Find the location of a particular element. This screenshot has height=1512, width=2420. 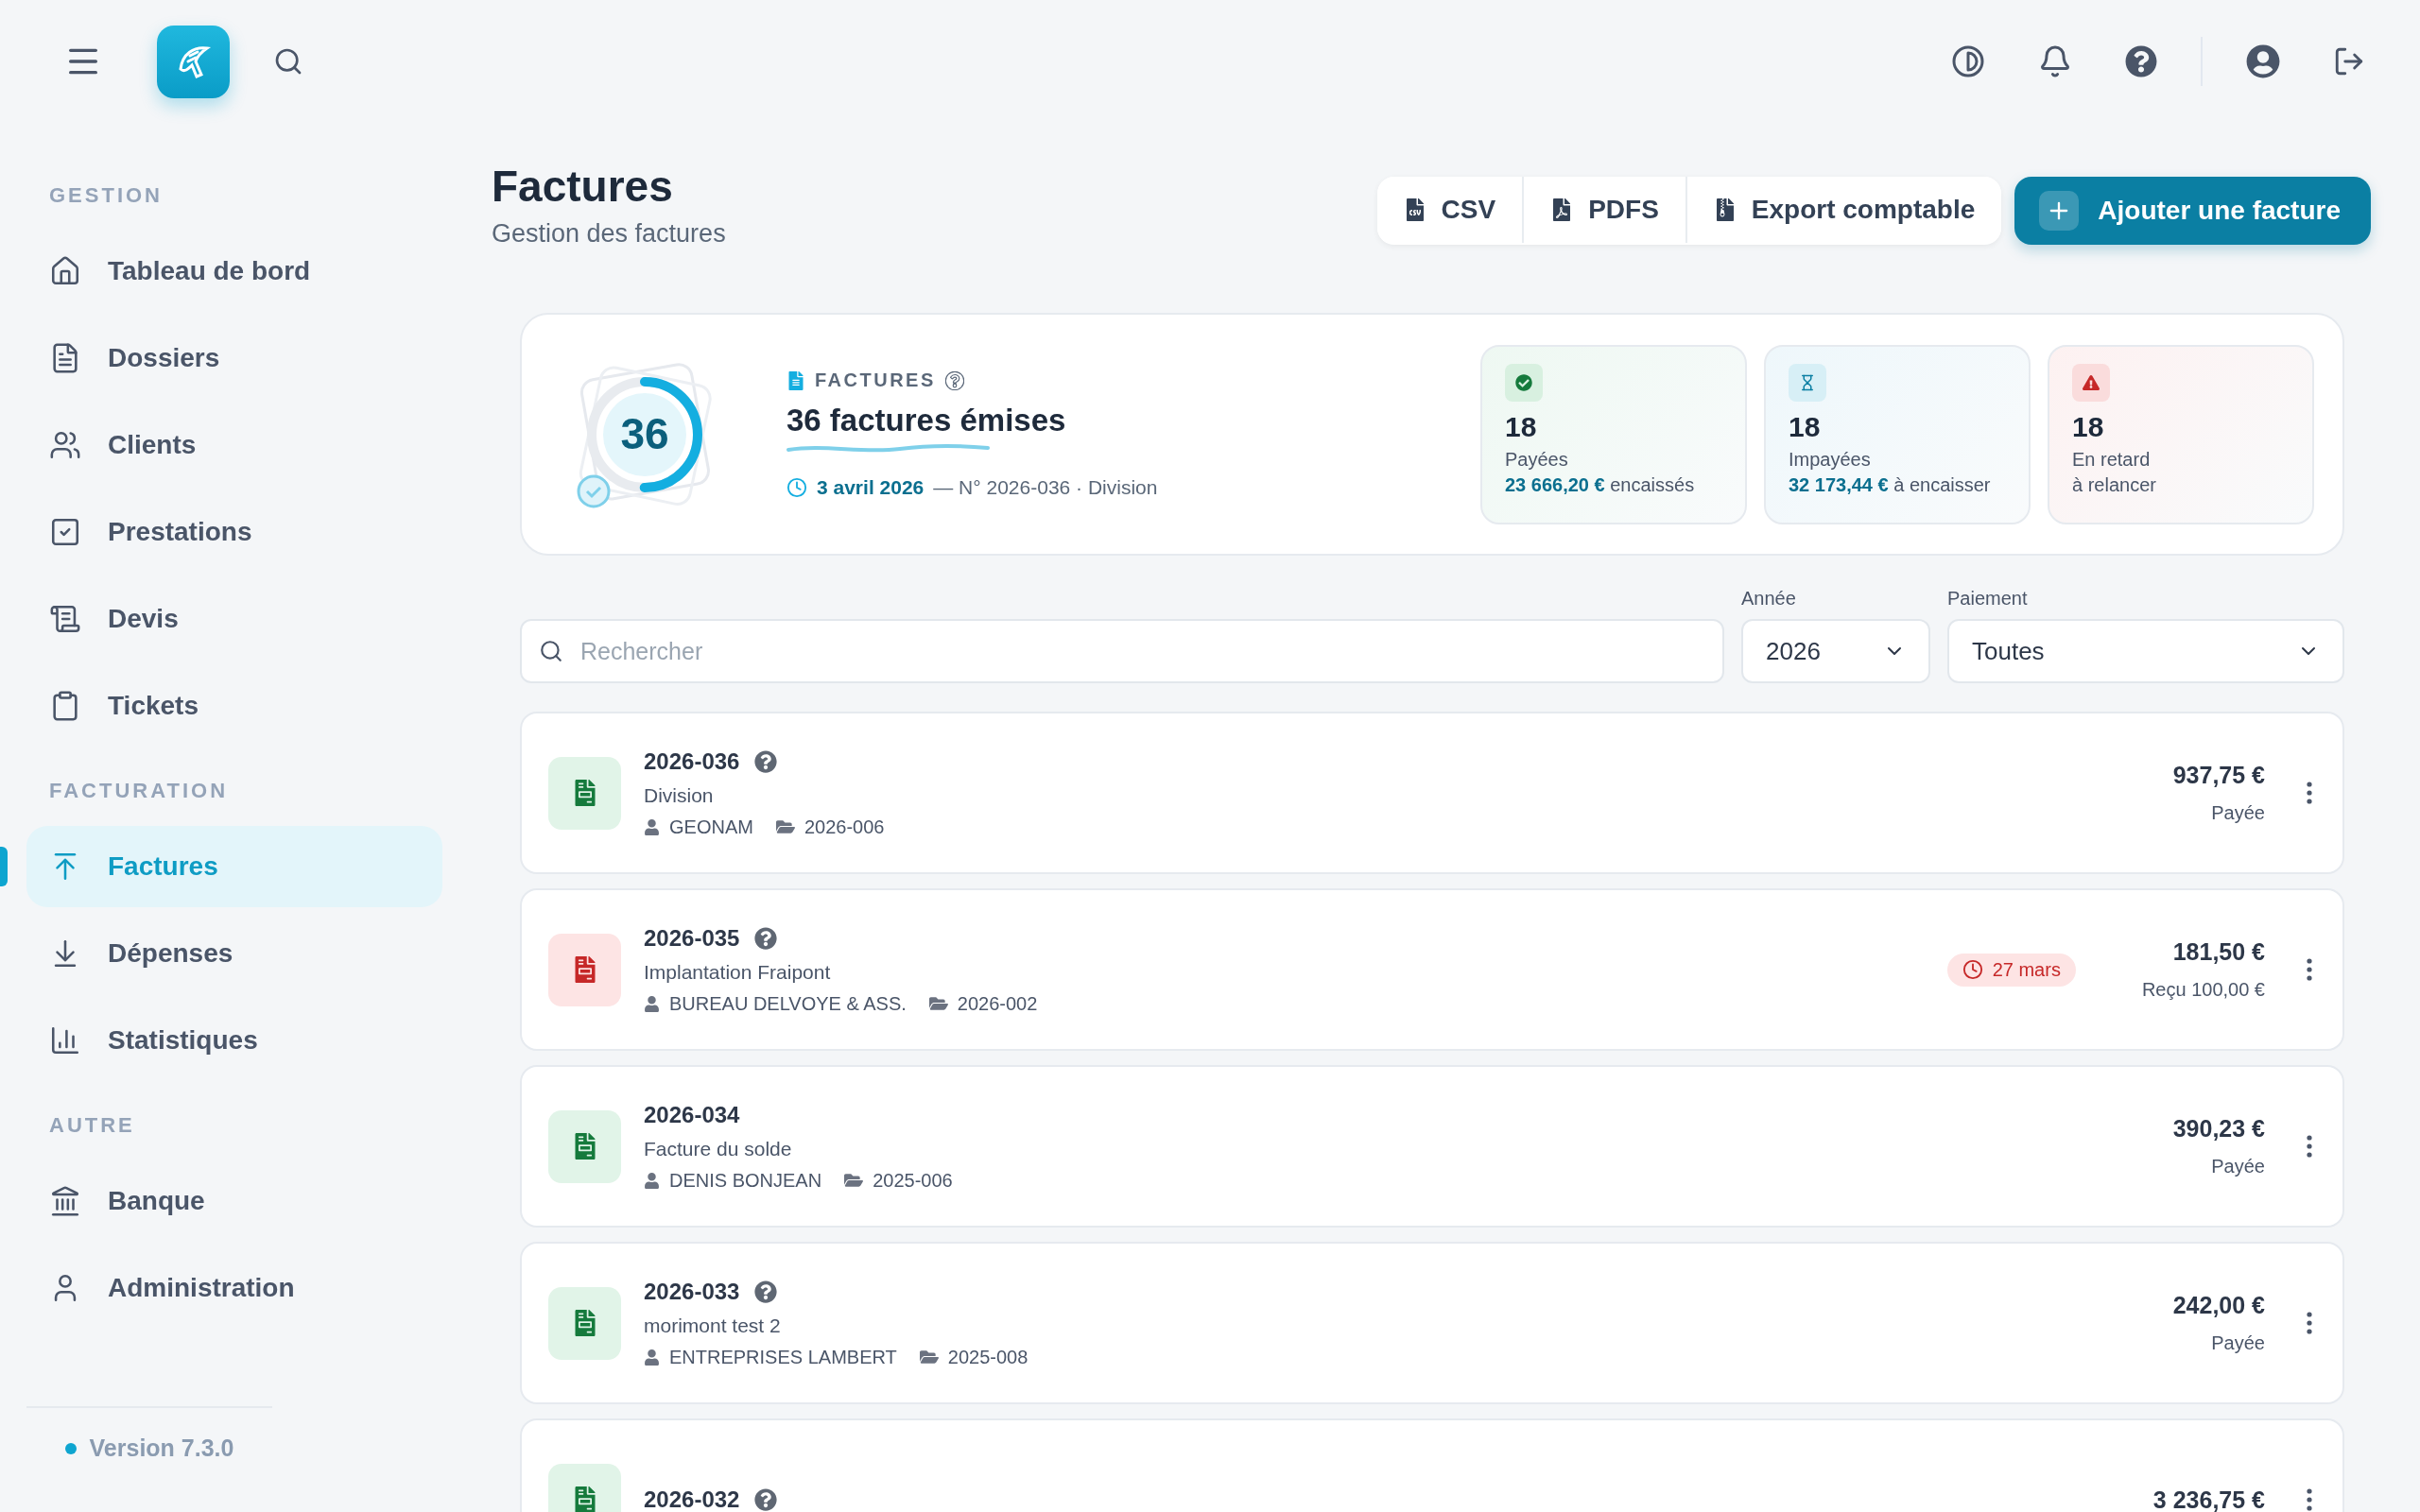

sidebar-item: Banque is located at coordinates (234, 1201).